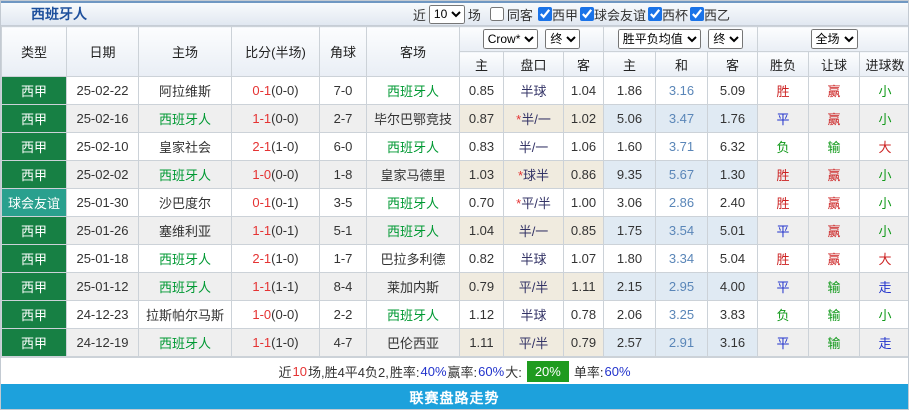 This screenshot has width=909, height=410. I want to click on league-filter-checkbox-西乙, so click(696, 14).